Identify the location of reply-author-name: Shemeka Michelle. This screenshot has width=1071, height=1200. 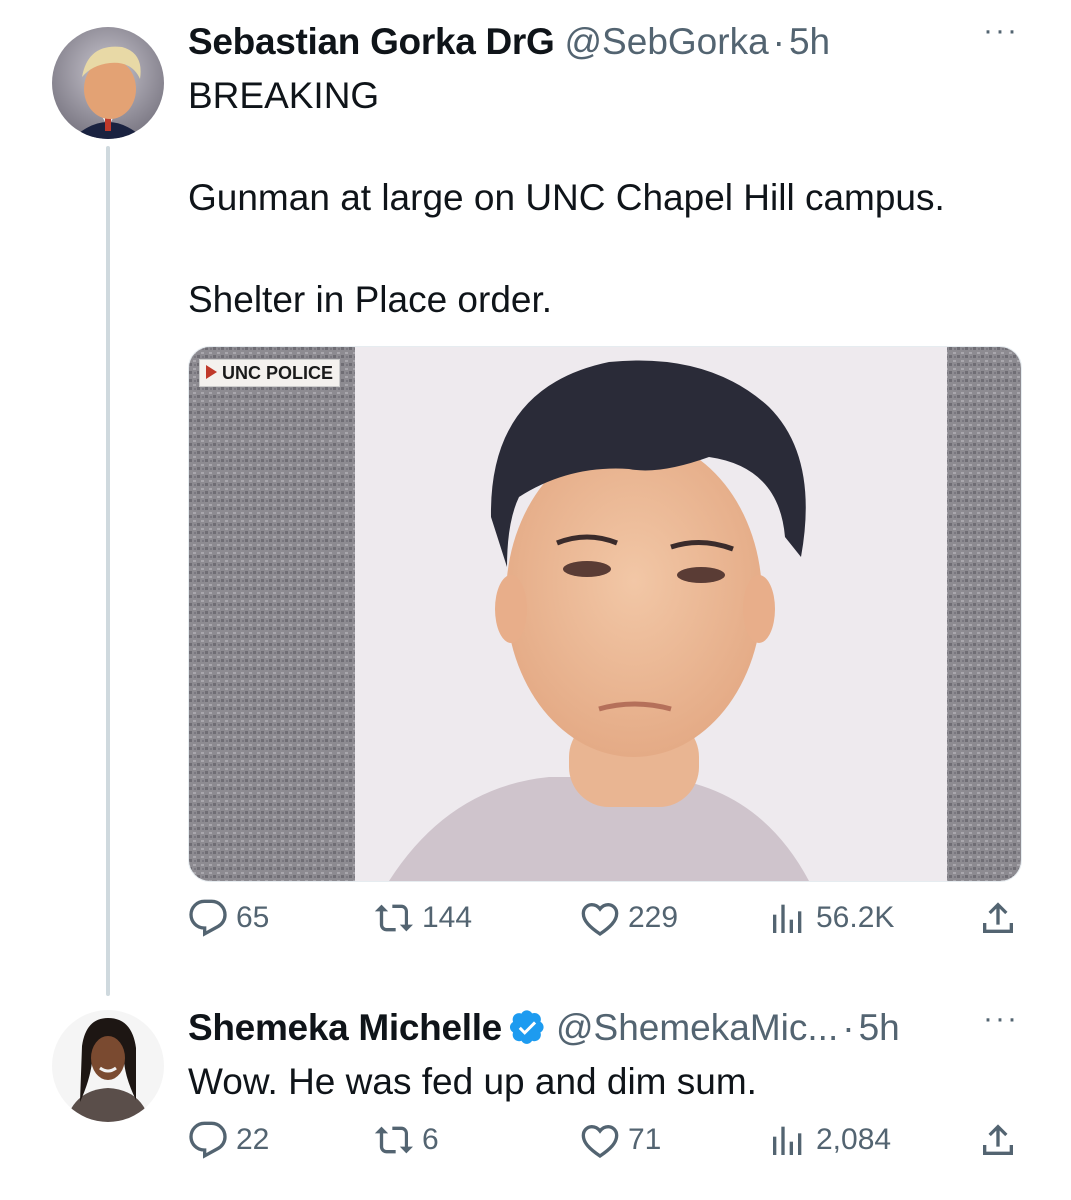
(345, 1028).